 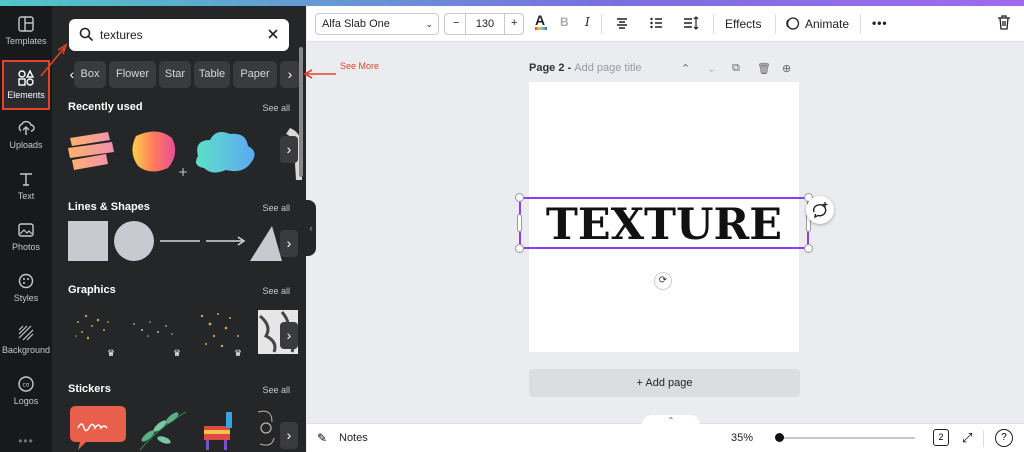 What do you see at coordinates (775, 24) in the screenshot?
I see `toolbar-divider` at bounding box center [775, 24].